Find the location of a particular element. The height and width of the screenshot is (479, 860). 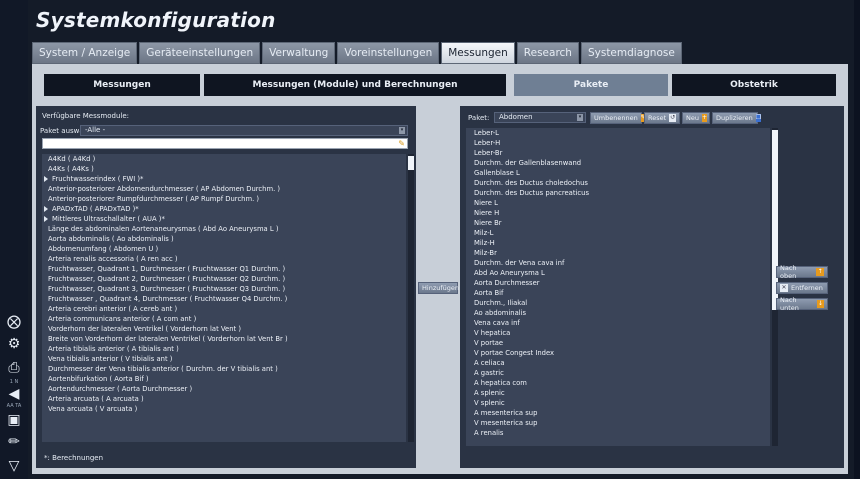

package-item: Niere H is located at coordinates (618, 213).